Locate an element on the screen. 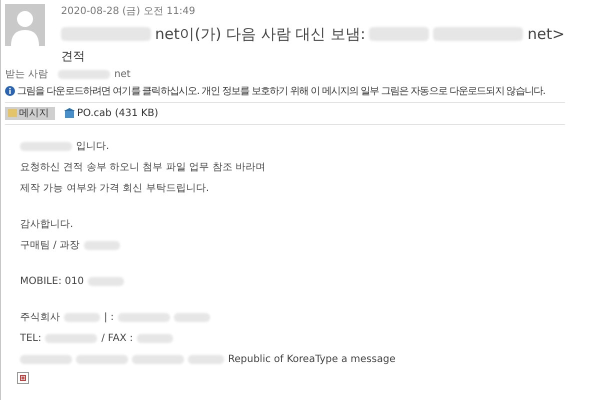 The height and width of the screenshot is (400, 600). recipient-label: 받는 사람 is located at coordinates (26, 75).